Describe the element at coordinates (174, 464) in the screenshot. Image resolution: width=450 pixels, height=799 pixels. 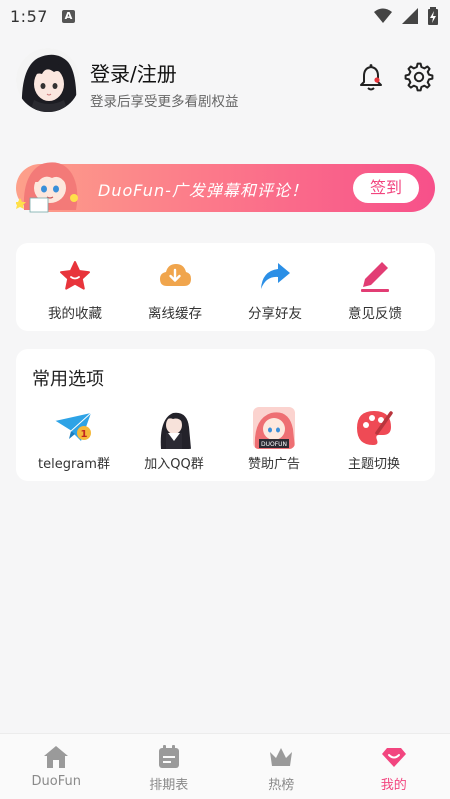
I see `option-label: 加入QQ群` at that location.